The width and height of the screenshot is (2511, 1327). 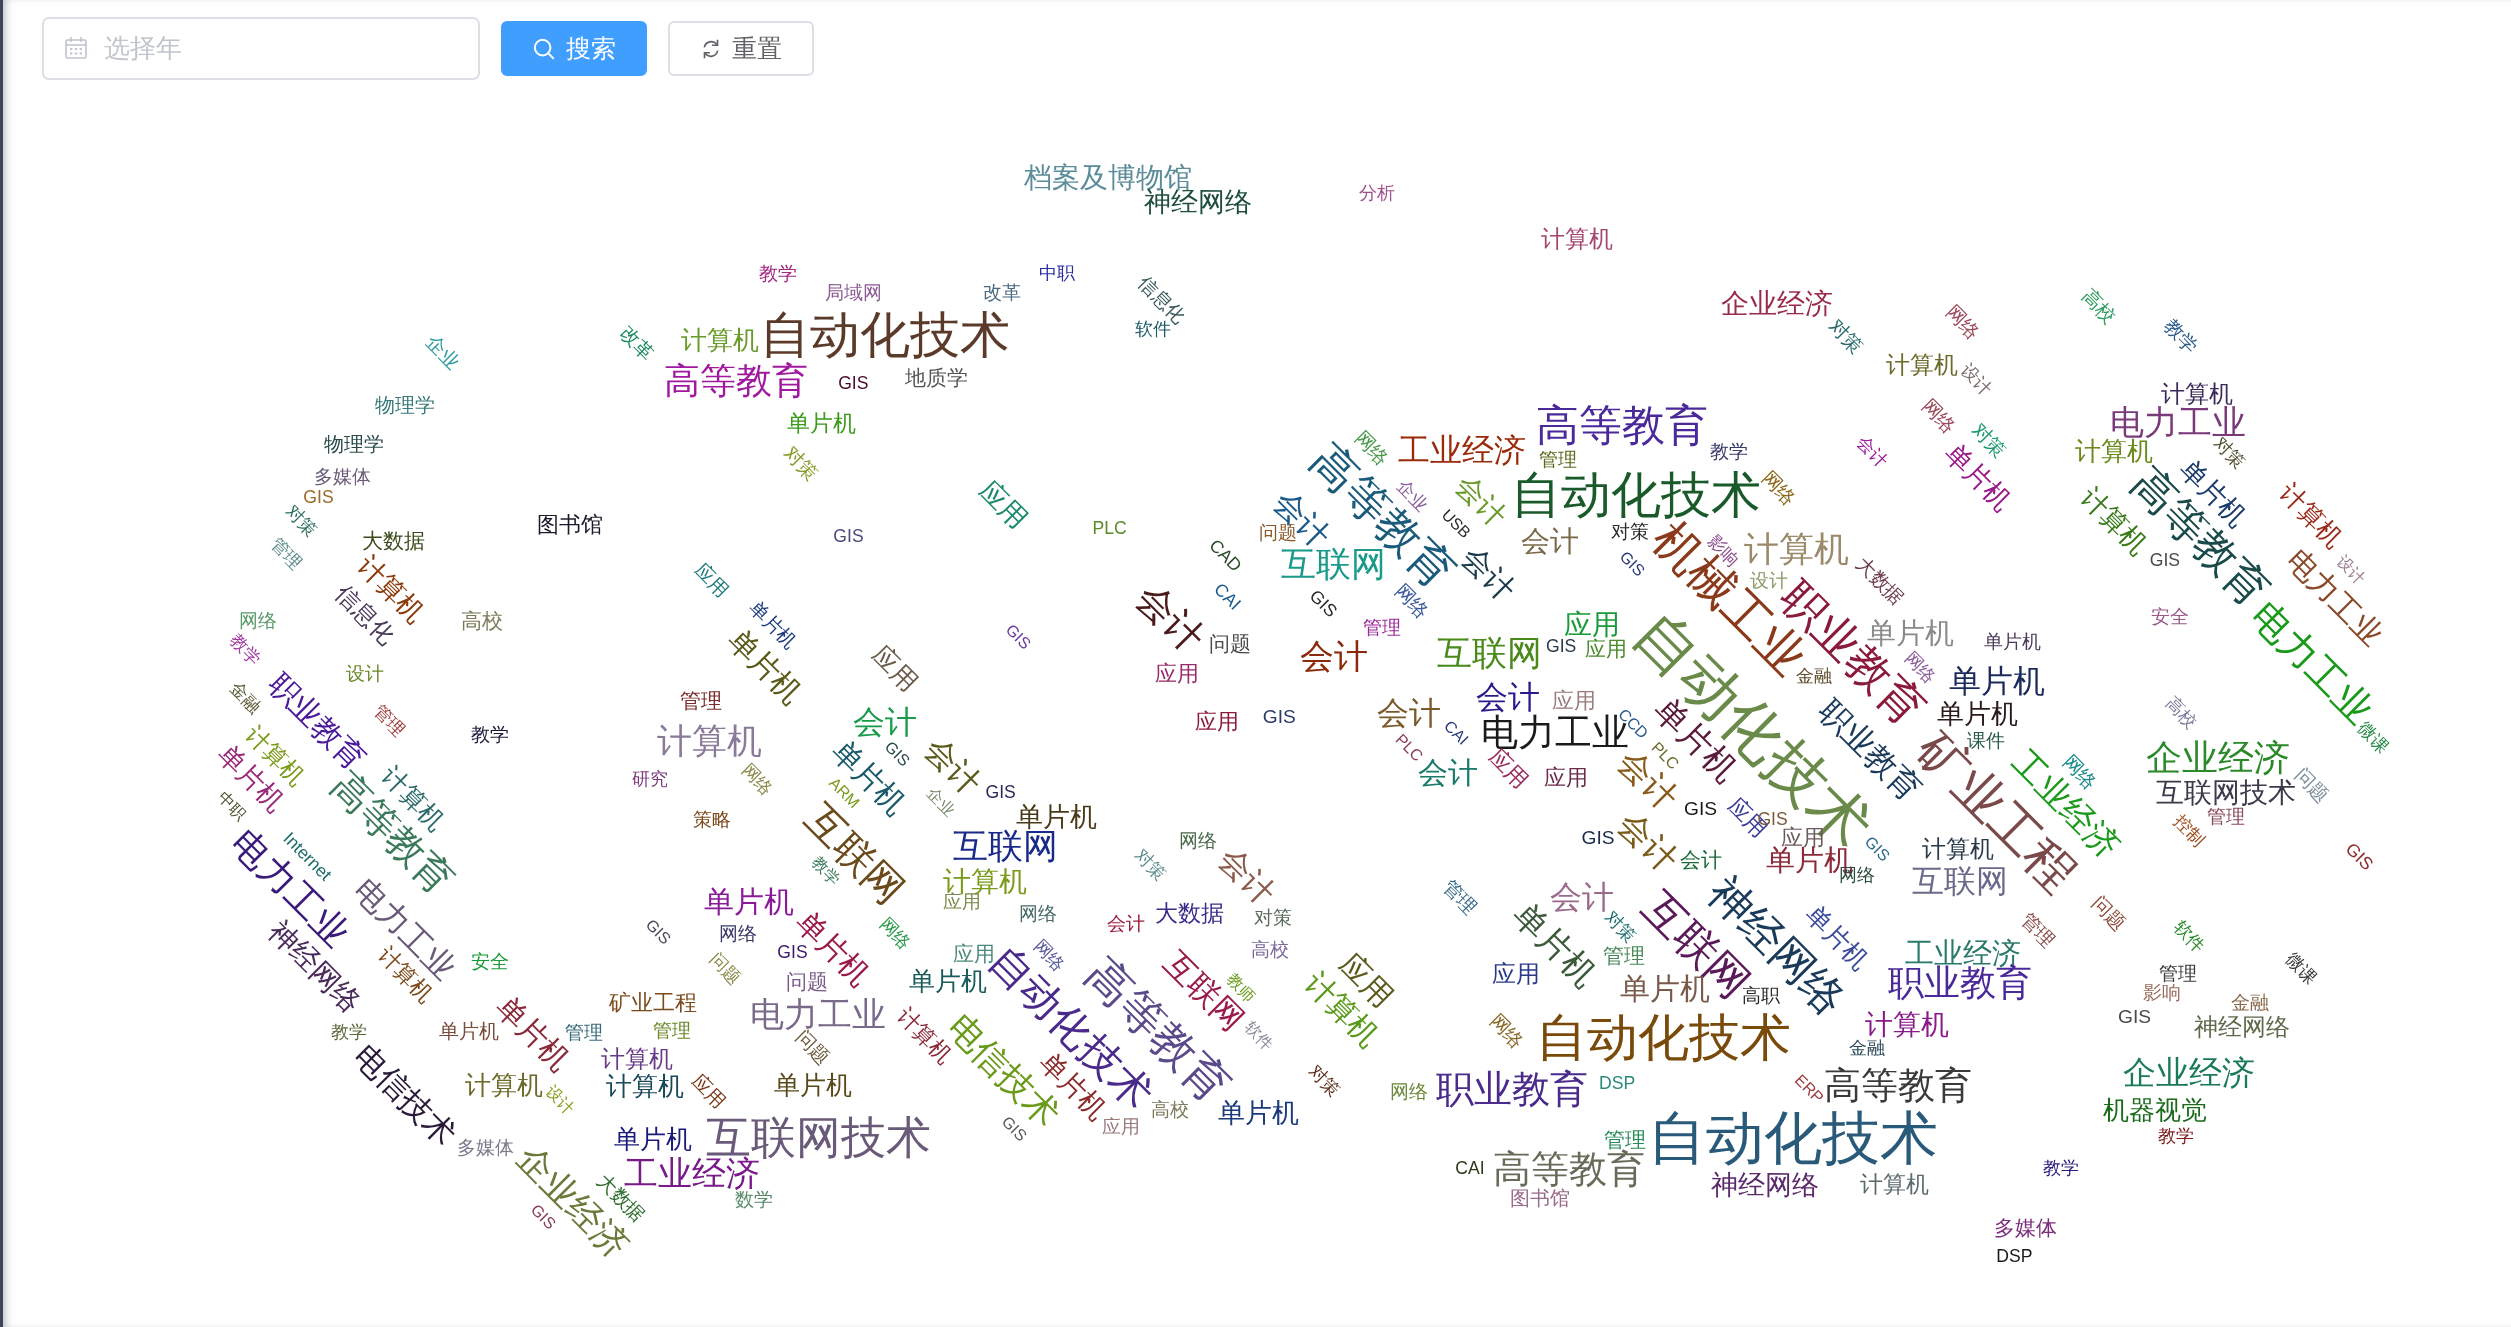 I want to click on reset-button: 重置, so click(x=741, y=48).